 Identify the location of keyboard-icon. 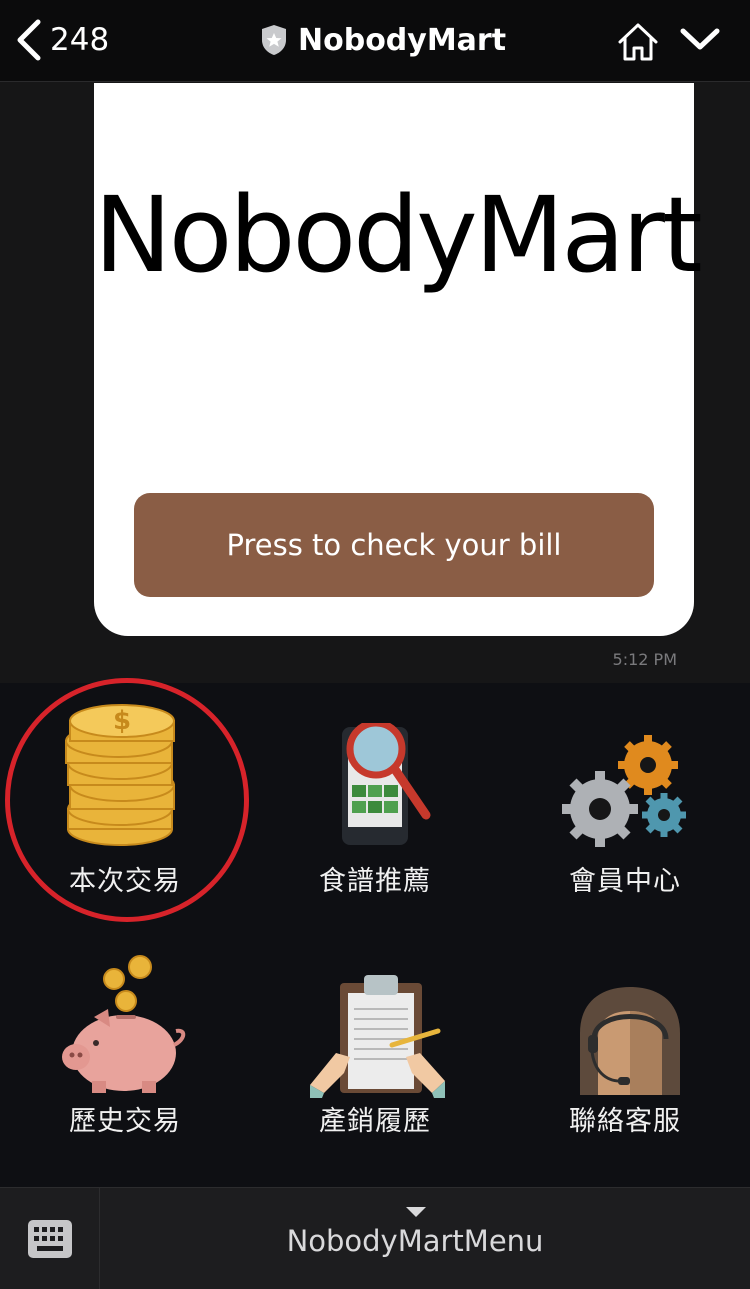
(49, 1239).